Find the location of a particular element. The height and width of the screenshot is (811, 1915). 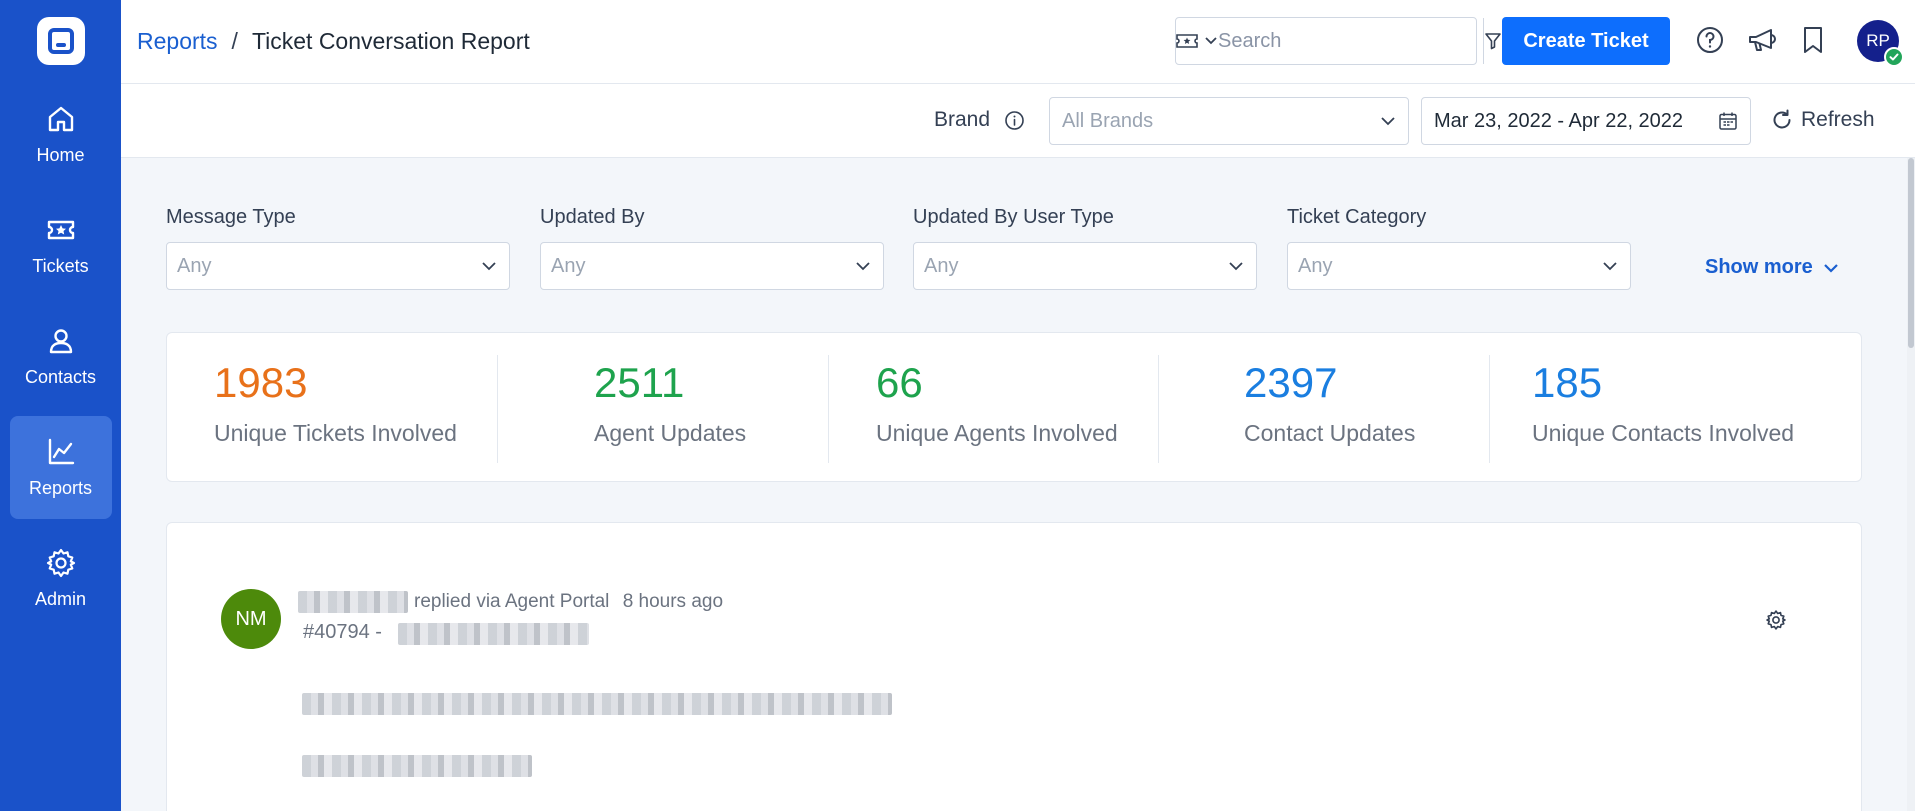

refresh-label: Refresh is located at coordinates (1838, 119).